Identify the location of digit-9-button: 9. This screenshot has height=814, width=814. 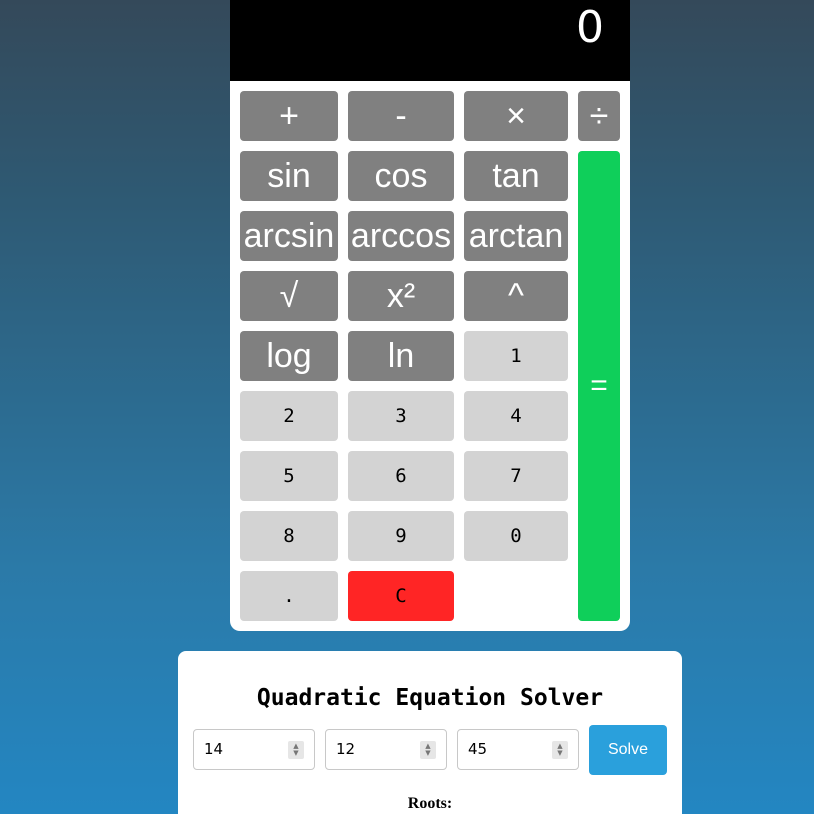
(401, 536).